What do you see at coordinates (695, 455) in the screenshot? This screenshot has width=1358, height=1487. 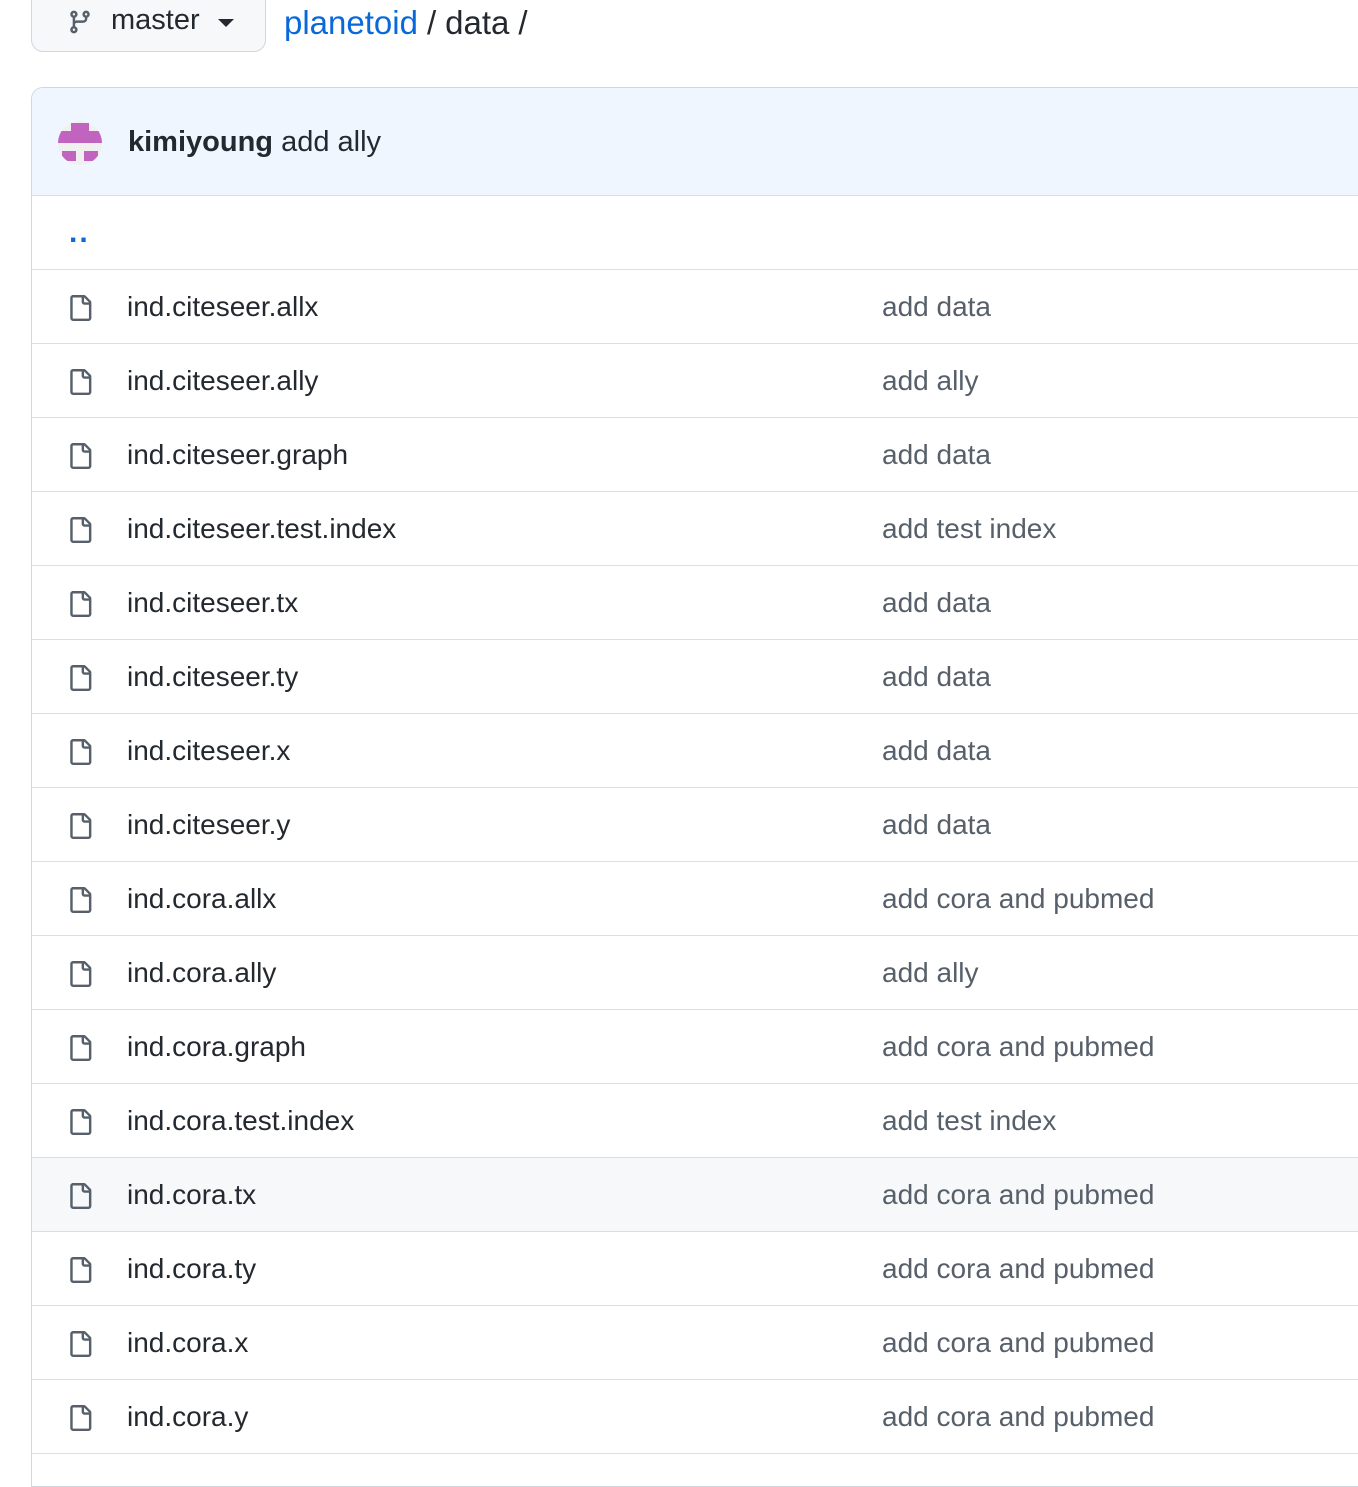 I see `file-row: ind.citeseer.graph add data` at bounding box center [695, 455].